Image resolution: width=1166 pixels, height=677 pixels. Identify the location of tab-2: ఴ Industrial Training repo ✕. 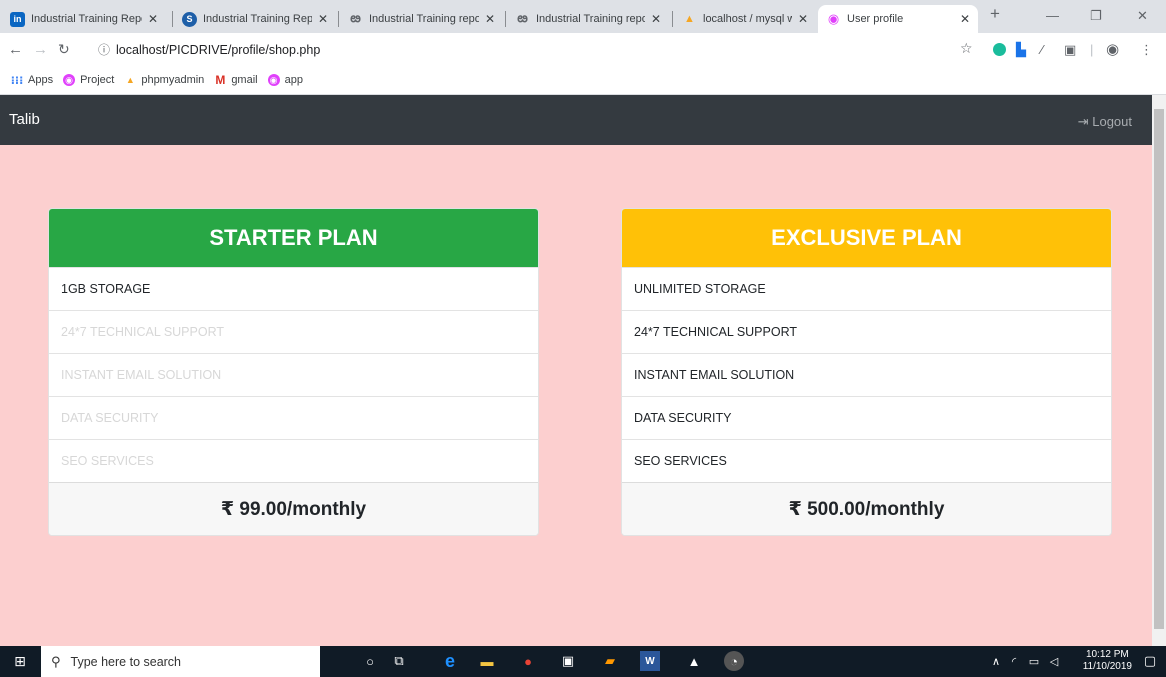
(421, 19).